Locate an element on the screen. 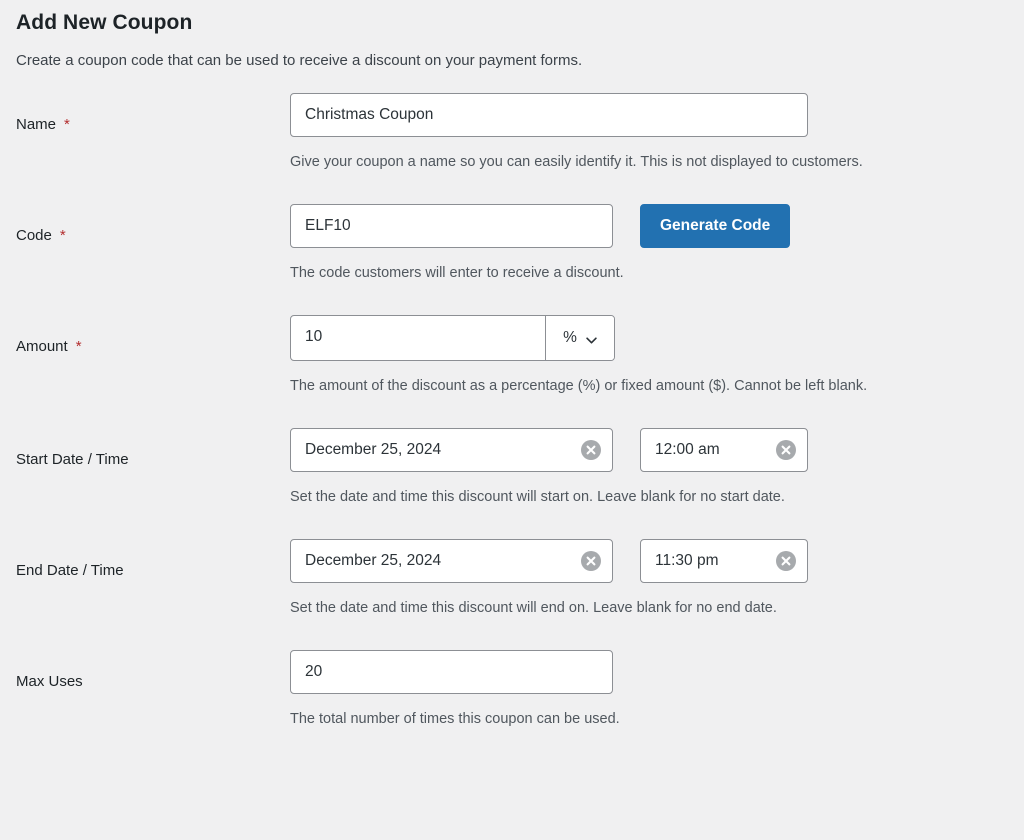 This screenshot has height=840, width=1024. form-row-amount: Amount * % is located at coordinates (512, 355).